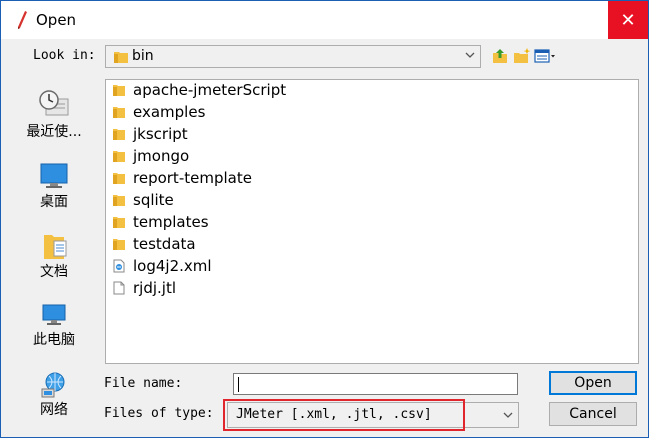 The width and height of the screenshot is (649, 438). I want to click on place-label-desktop: 桌面, so click(54, 202).